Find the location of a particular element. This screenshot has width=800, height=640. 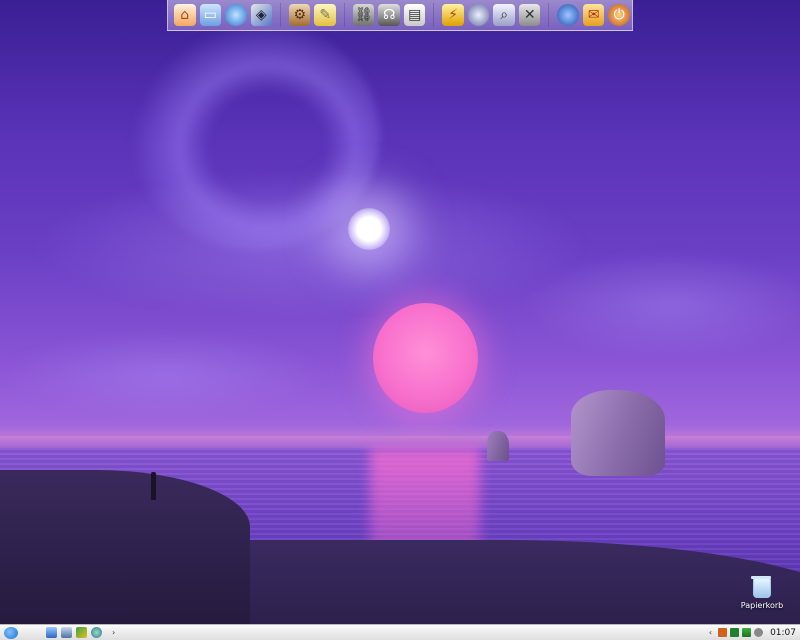

lightning-icon: ⚡ is located at coordinates (453, 15).